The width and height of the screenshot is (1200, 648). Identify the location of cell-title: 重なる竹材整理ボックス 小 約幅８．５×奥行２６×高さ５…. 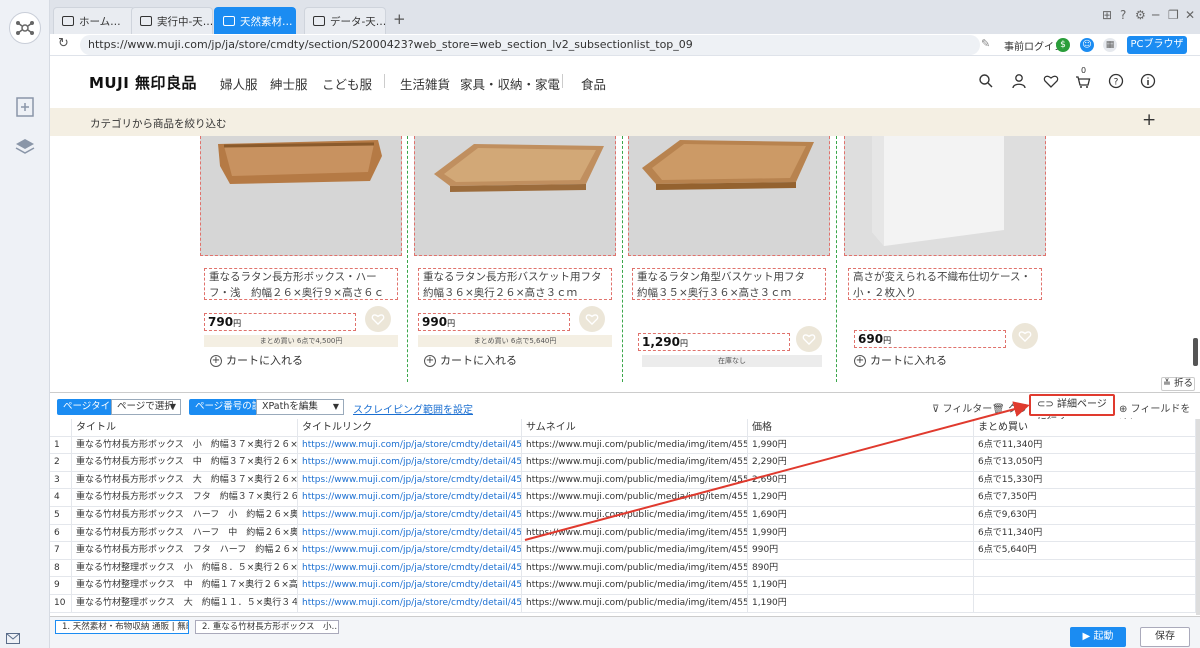
(185, 568).